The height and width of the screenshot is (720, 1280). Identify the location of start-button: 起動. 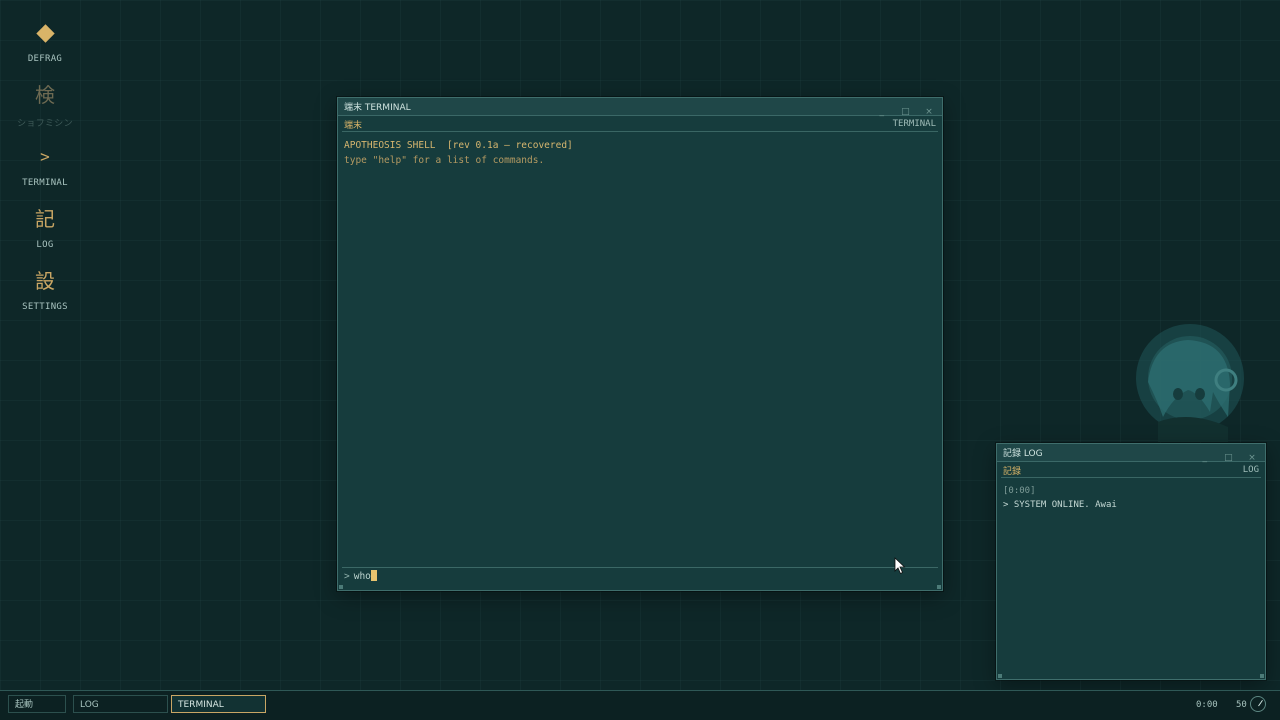
(37, 704).